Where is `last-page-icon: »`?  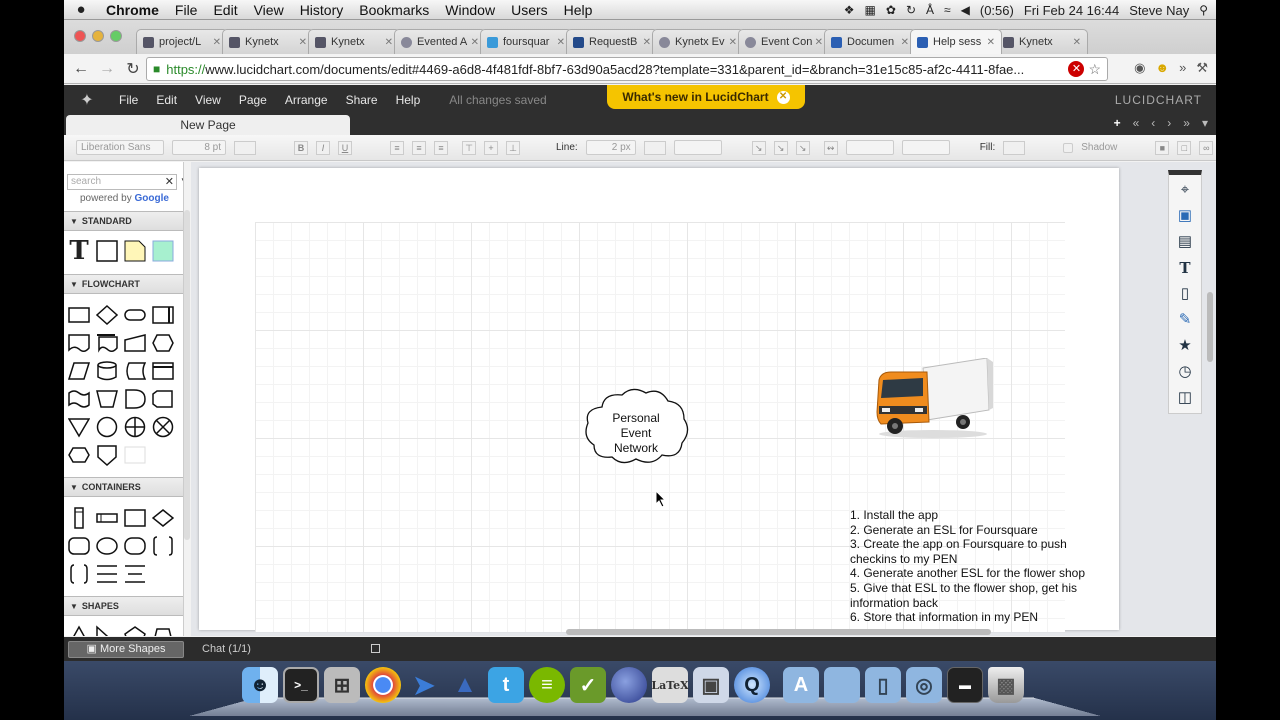 last-page-icon: » is located at coordinates (1186, 123).